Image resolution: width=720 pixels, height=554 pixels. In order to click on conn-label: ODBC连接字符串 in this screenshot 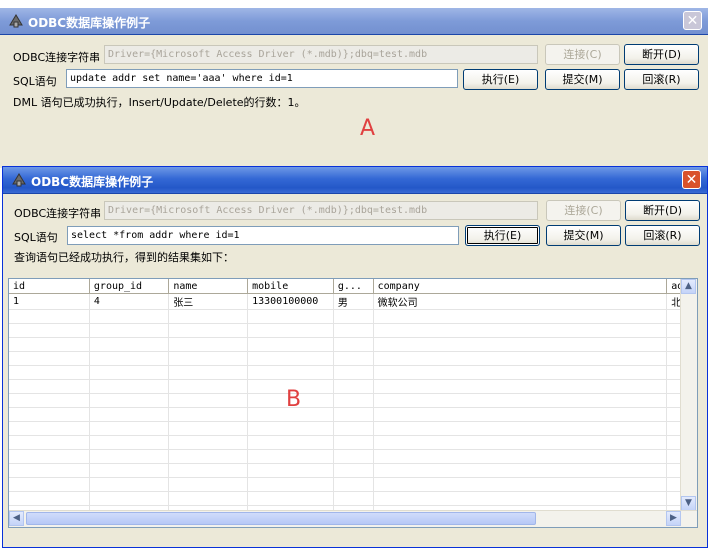, I will do `click(58, 213)`.